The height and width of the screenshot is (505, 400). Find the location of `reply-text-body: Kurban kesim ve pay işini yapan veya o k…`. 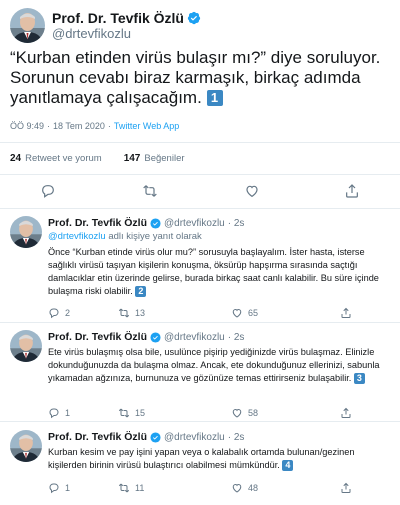

reply-text-body: Kurban kesim ve pay işini yapan veya o k… is located at coordinates (201, 458).